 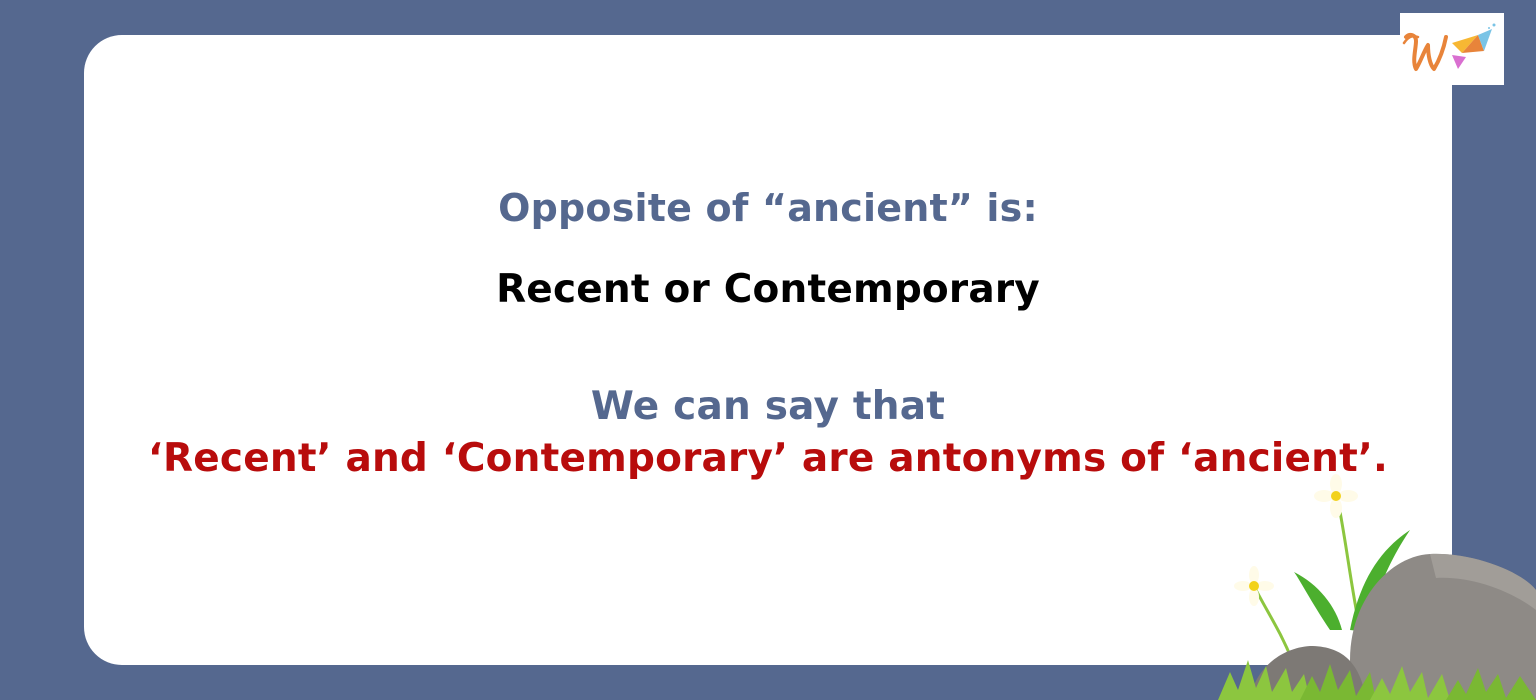 What do you see at coordinates (768, 208) in the screenshot?
I see `question-heading: Opposite of “ancient” is:` at bounding box center [768, 208].